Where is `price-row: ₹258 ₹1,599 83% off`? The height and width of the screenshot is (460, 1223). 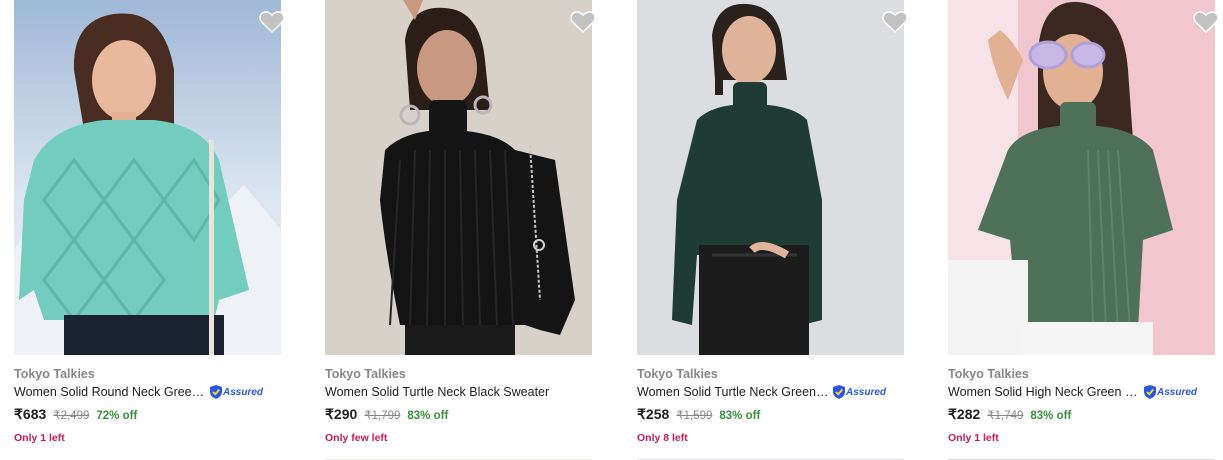 price-row: ₹258 ₹1,599 83% off is located at coordinates (698, 414).